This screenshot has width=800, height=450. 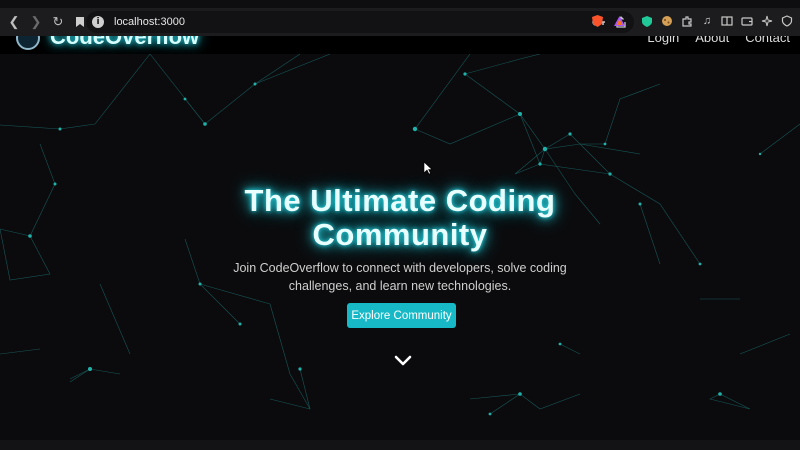 I want to click on window-top-strip, so click(x=400, y=4).